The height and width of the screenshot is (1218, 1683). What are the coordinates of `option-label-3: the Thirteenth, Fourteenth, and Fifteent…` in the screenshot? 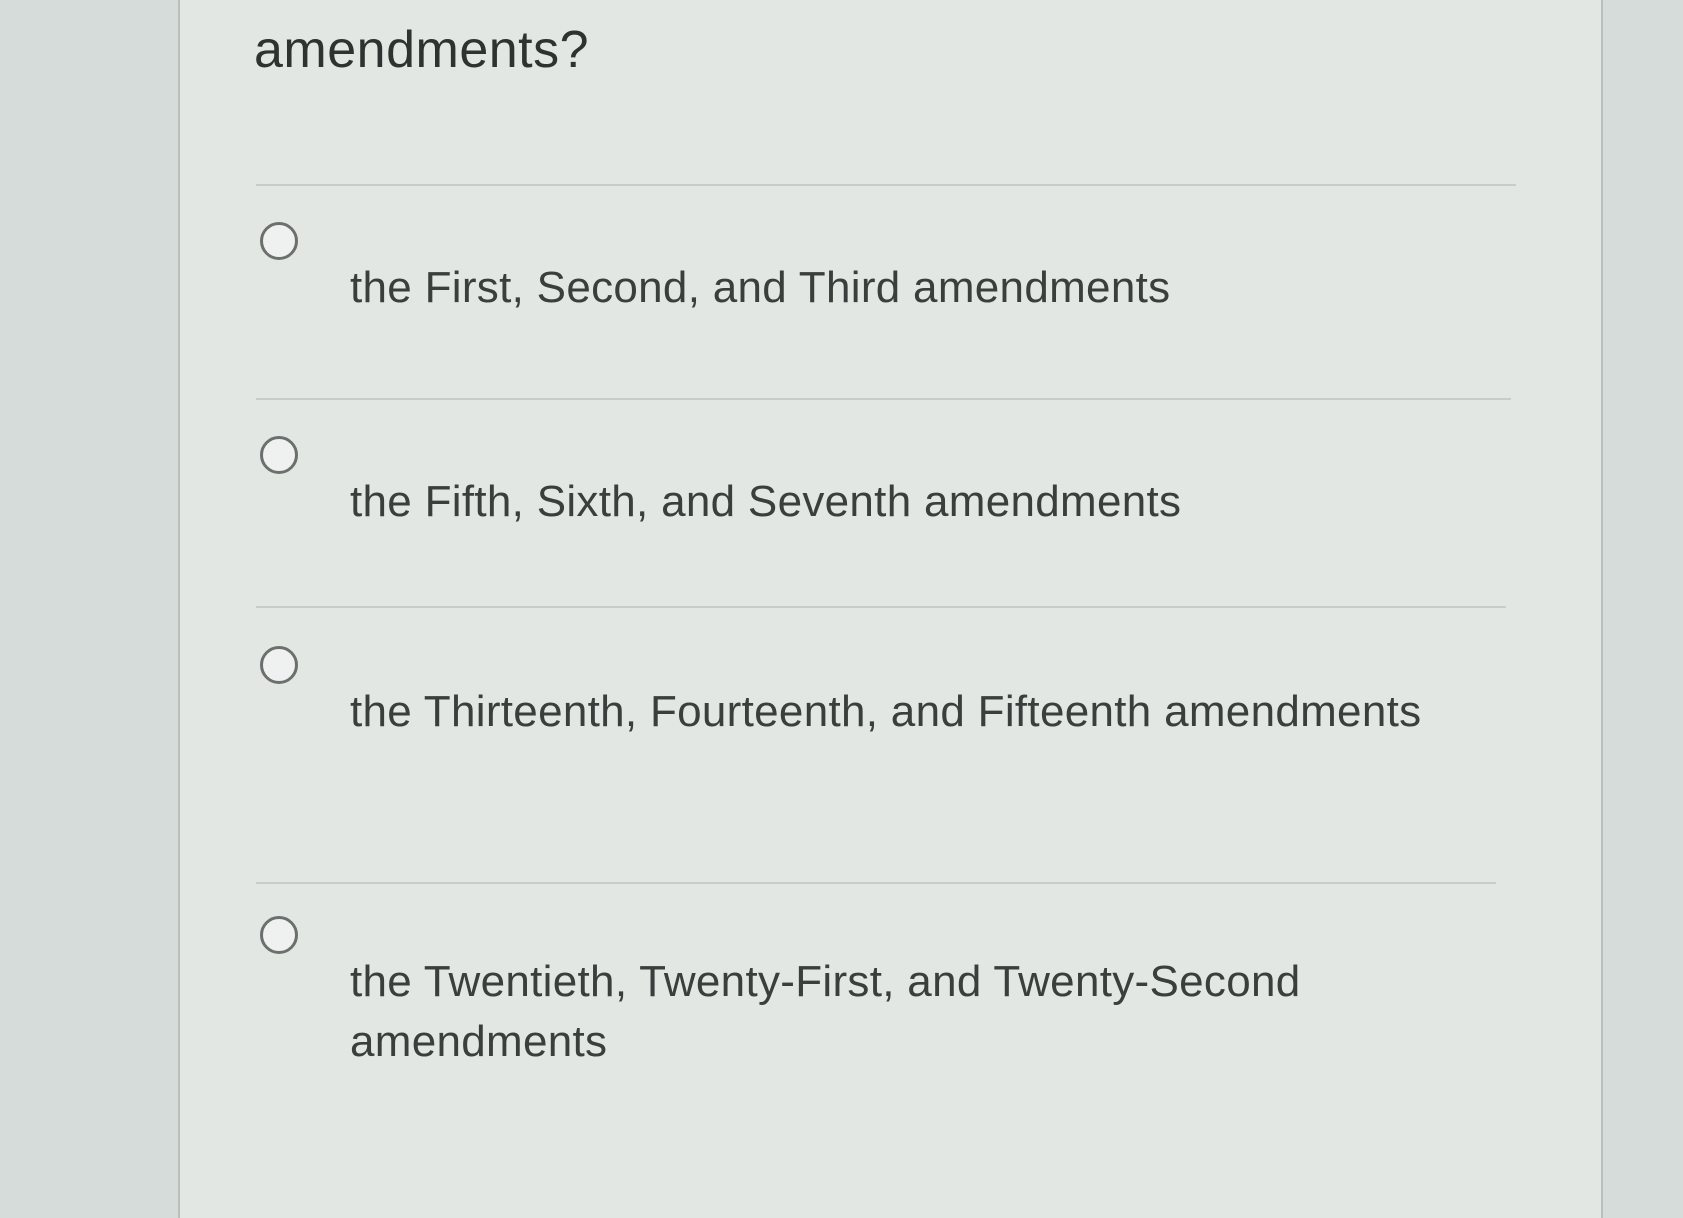 It's located at (925, 712).